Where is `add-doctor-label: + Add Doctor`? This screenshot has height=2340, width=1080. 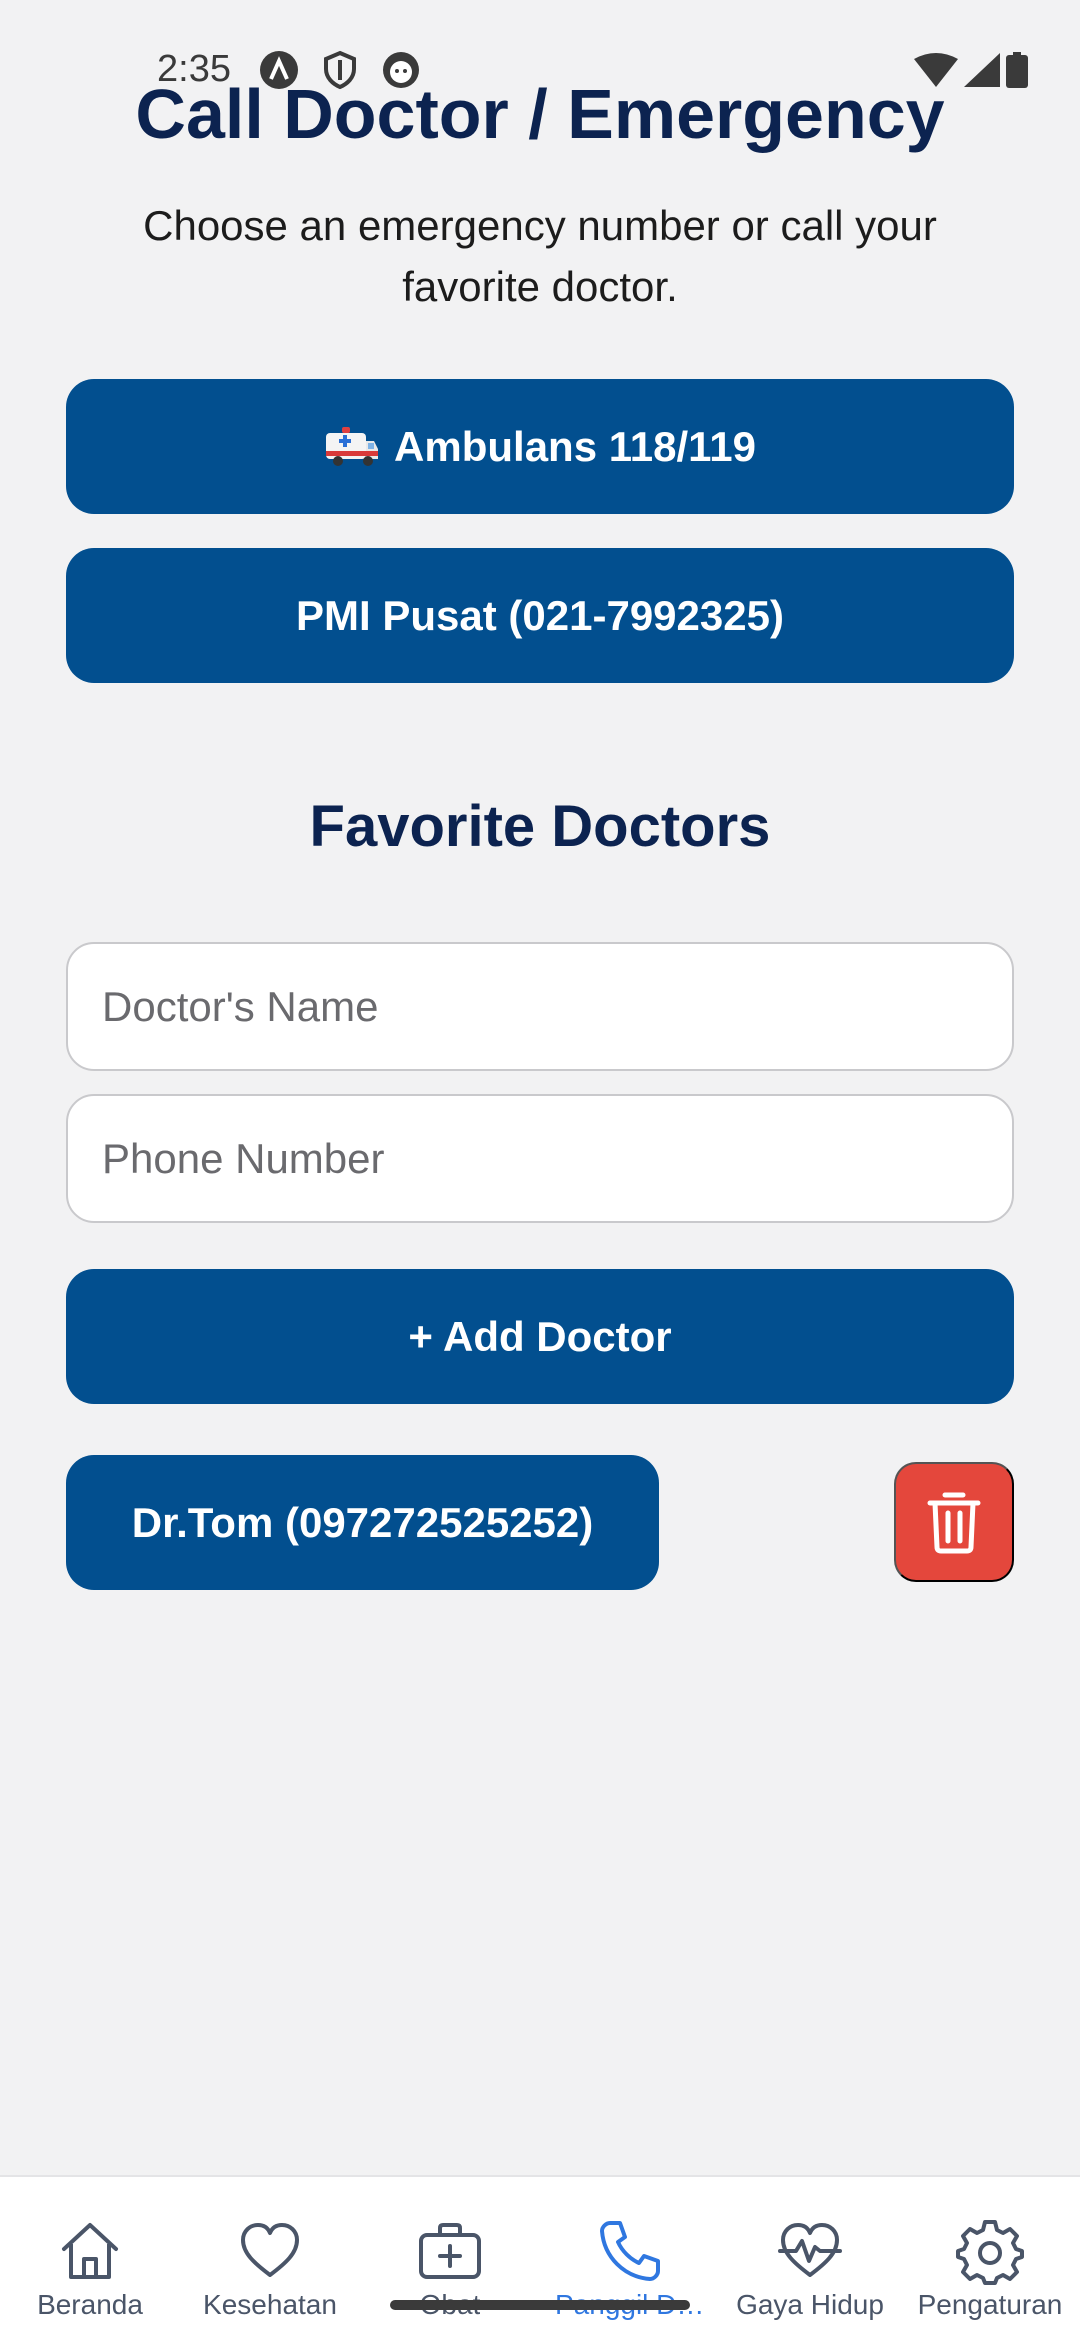 add-doctor-label: + Add Doctor is located at coordinates (540, 1336).